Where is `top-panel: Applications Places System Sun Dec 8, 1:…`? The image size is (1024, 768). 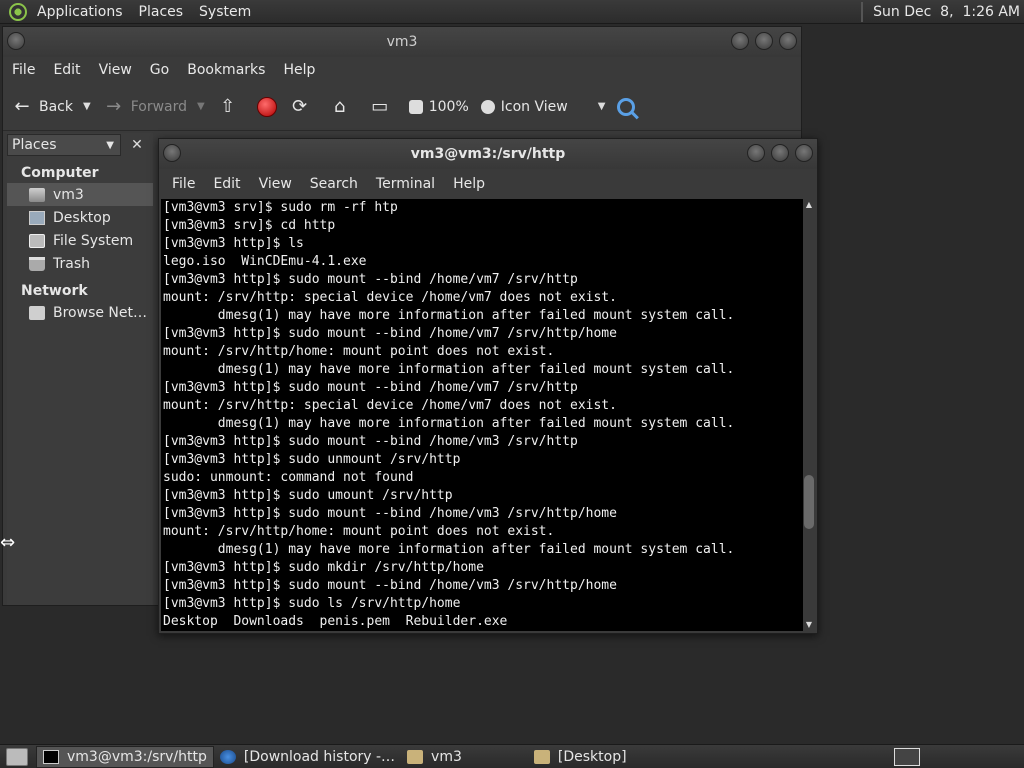 top-panel: Applications Places System Sun Dec 8, 1:… is located at coordinates (512, 12).